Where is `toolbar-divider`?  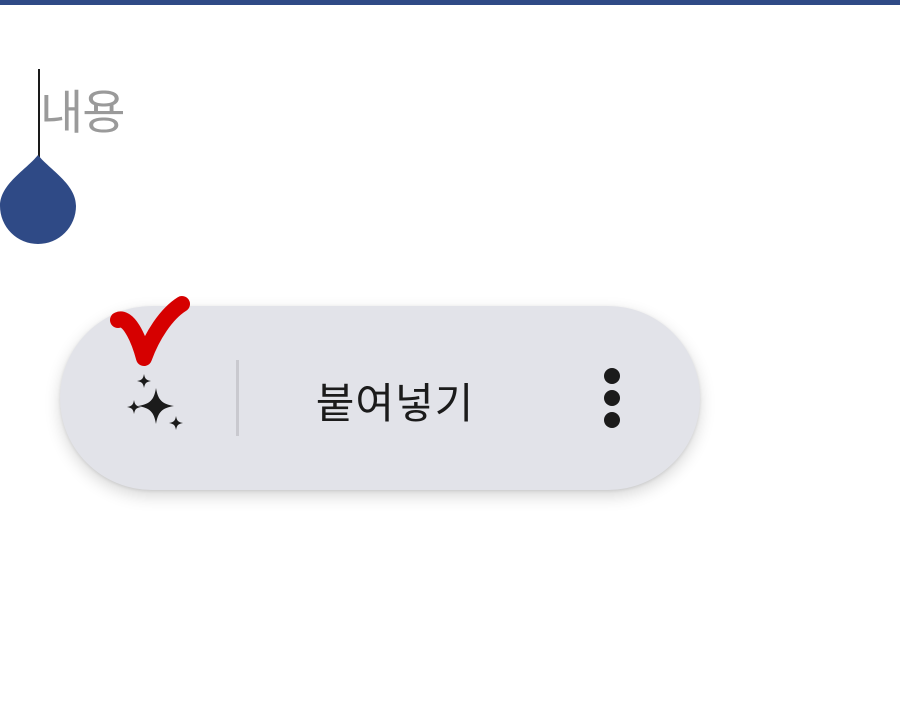 toolbar-divider is located at coordinates (237, 398).